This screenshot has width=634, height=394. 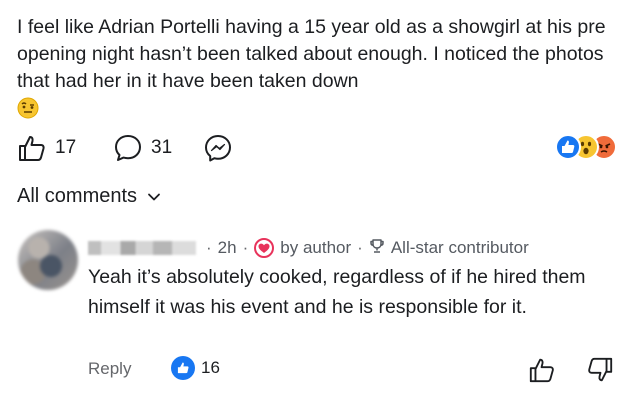 I want to click on post-actions: 17 31, so click(x=317, y=148).